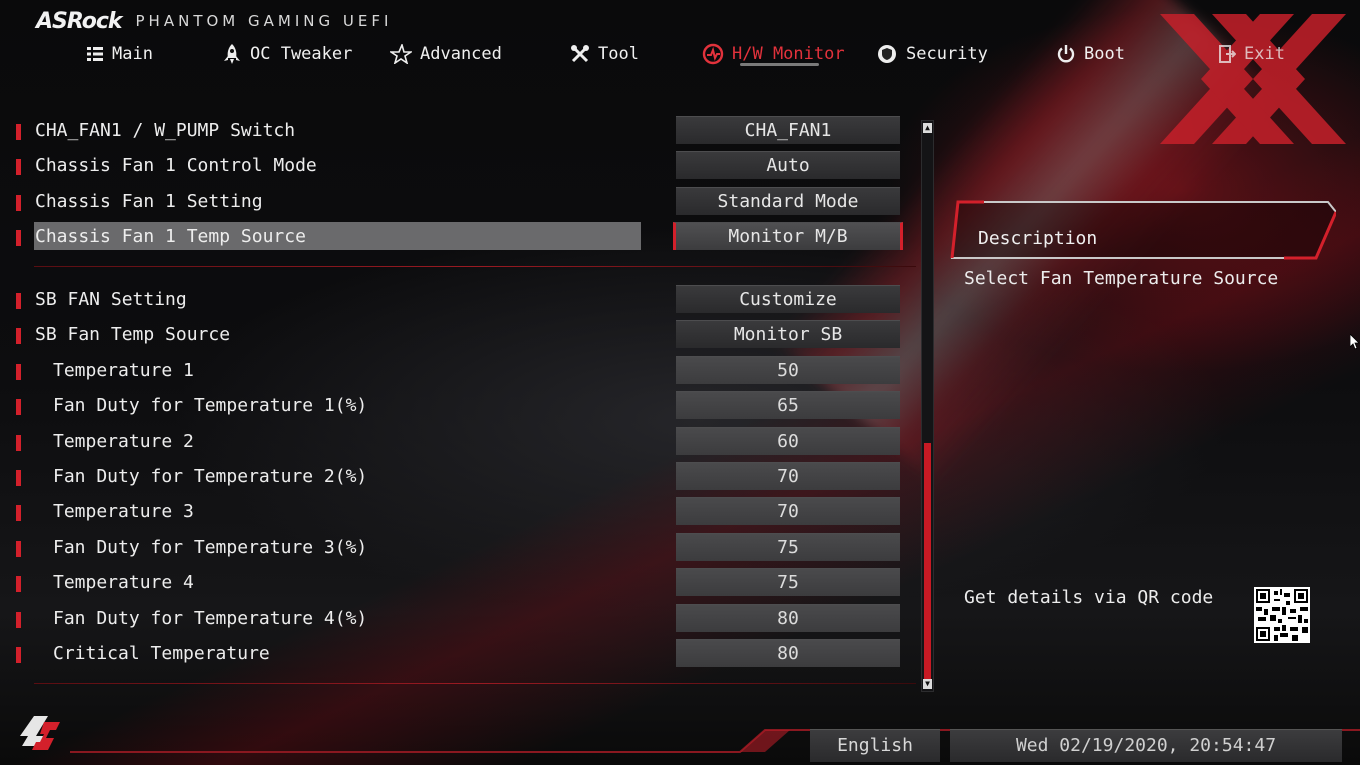  What do you see at coordinates (232, 54) in the screenshot?
I see `rocket-icon` at bounding box center [232, 54].